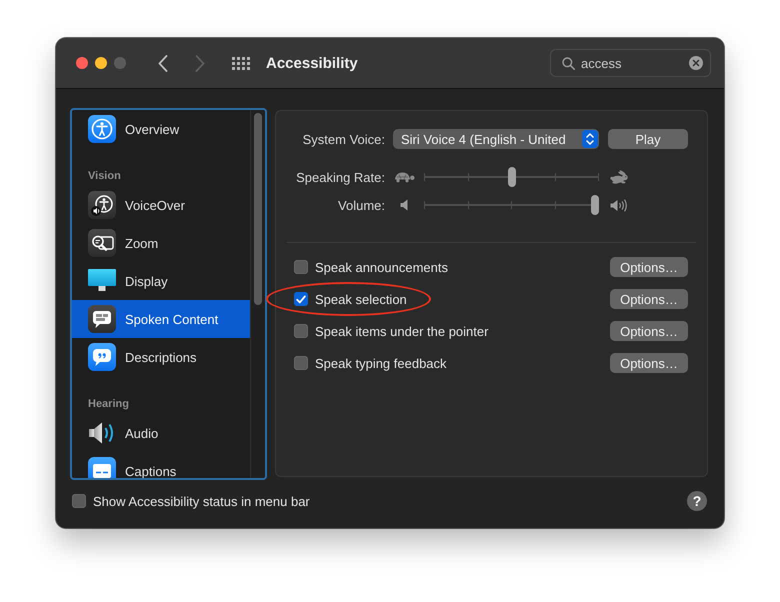 The height and width of the screenshot is (602, 780). What do you see at coordinates (161, 465) in the screenshot?
I see `sidebar-item: Captions` at bounding box center [161, 465].